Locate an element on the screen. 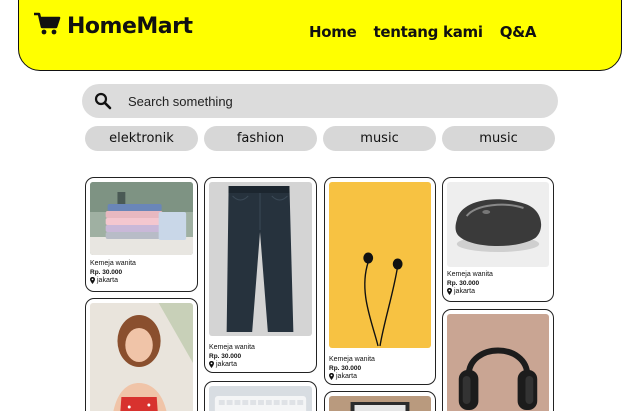 The width and height of the screenshot is (640, 411). brand-logo: HomeMart is located at coordinates (113, 26).